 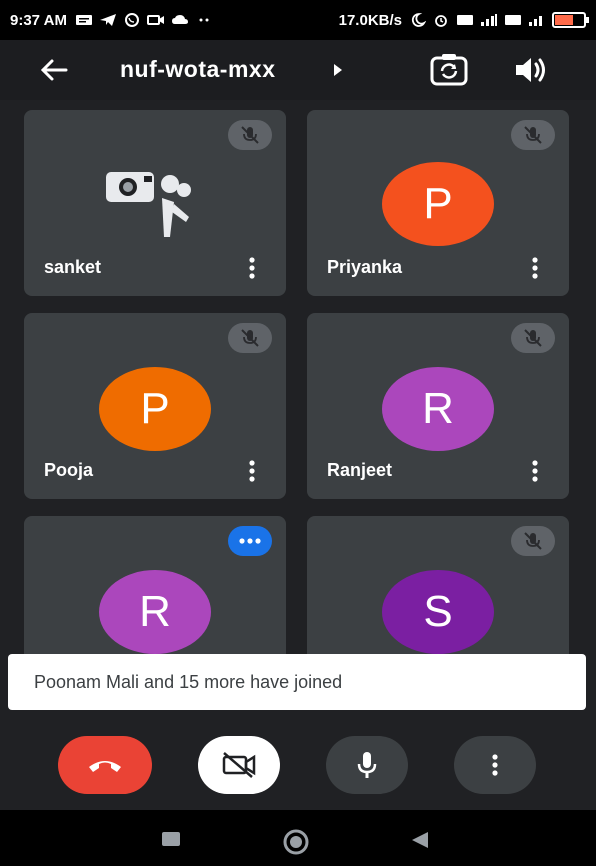 I want to click on signal-icon, so click(x=489, y=20).